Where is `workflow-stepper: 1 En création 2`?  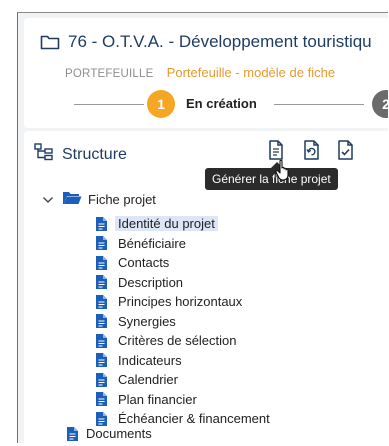
workflow-stepper: 1 En création 2 is located at coordinates (231, 105).